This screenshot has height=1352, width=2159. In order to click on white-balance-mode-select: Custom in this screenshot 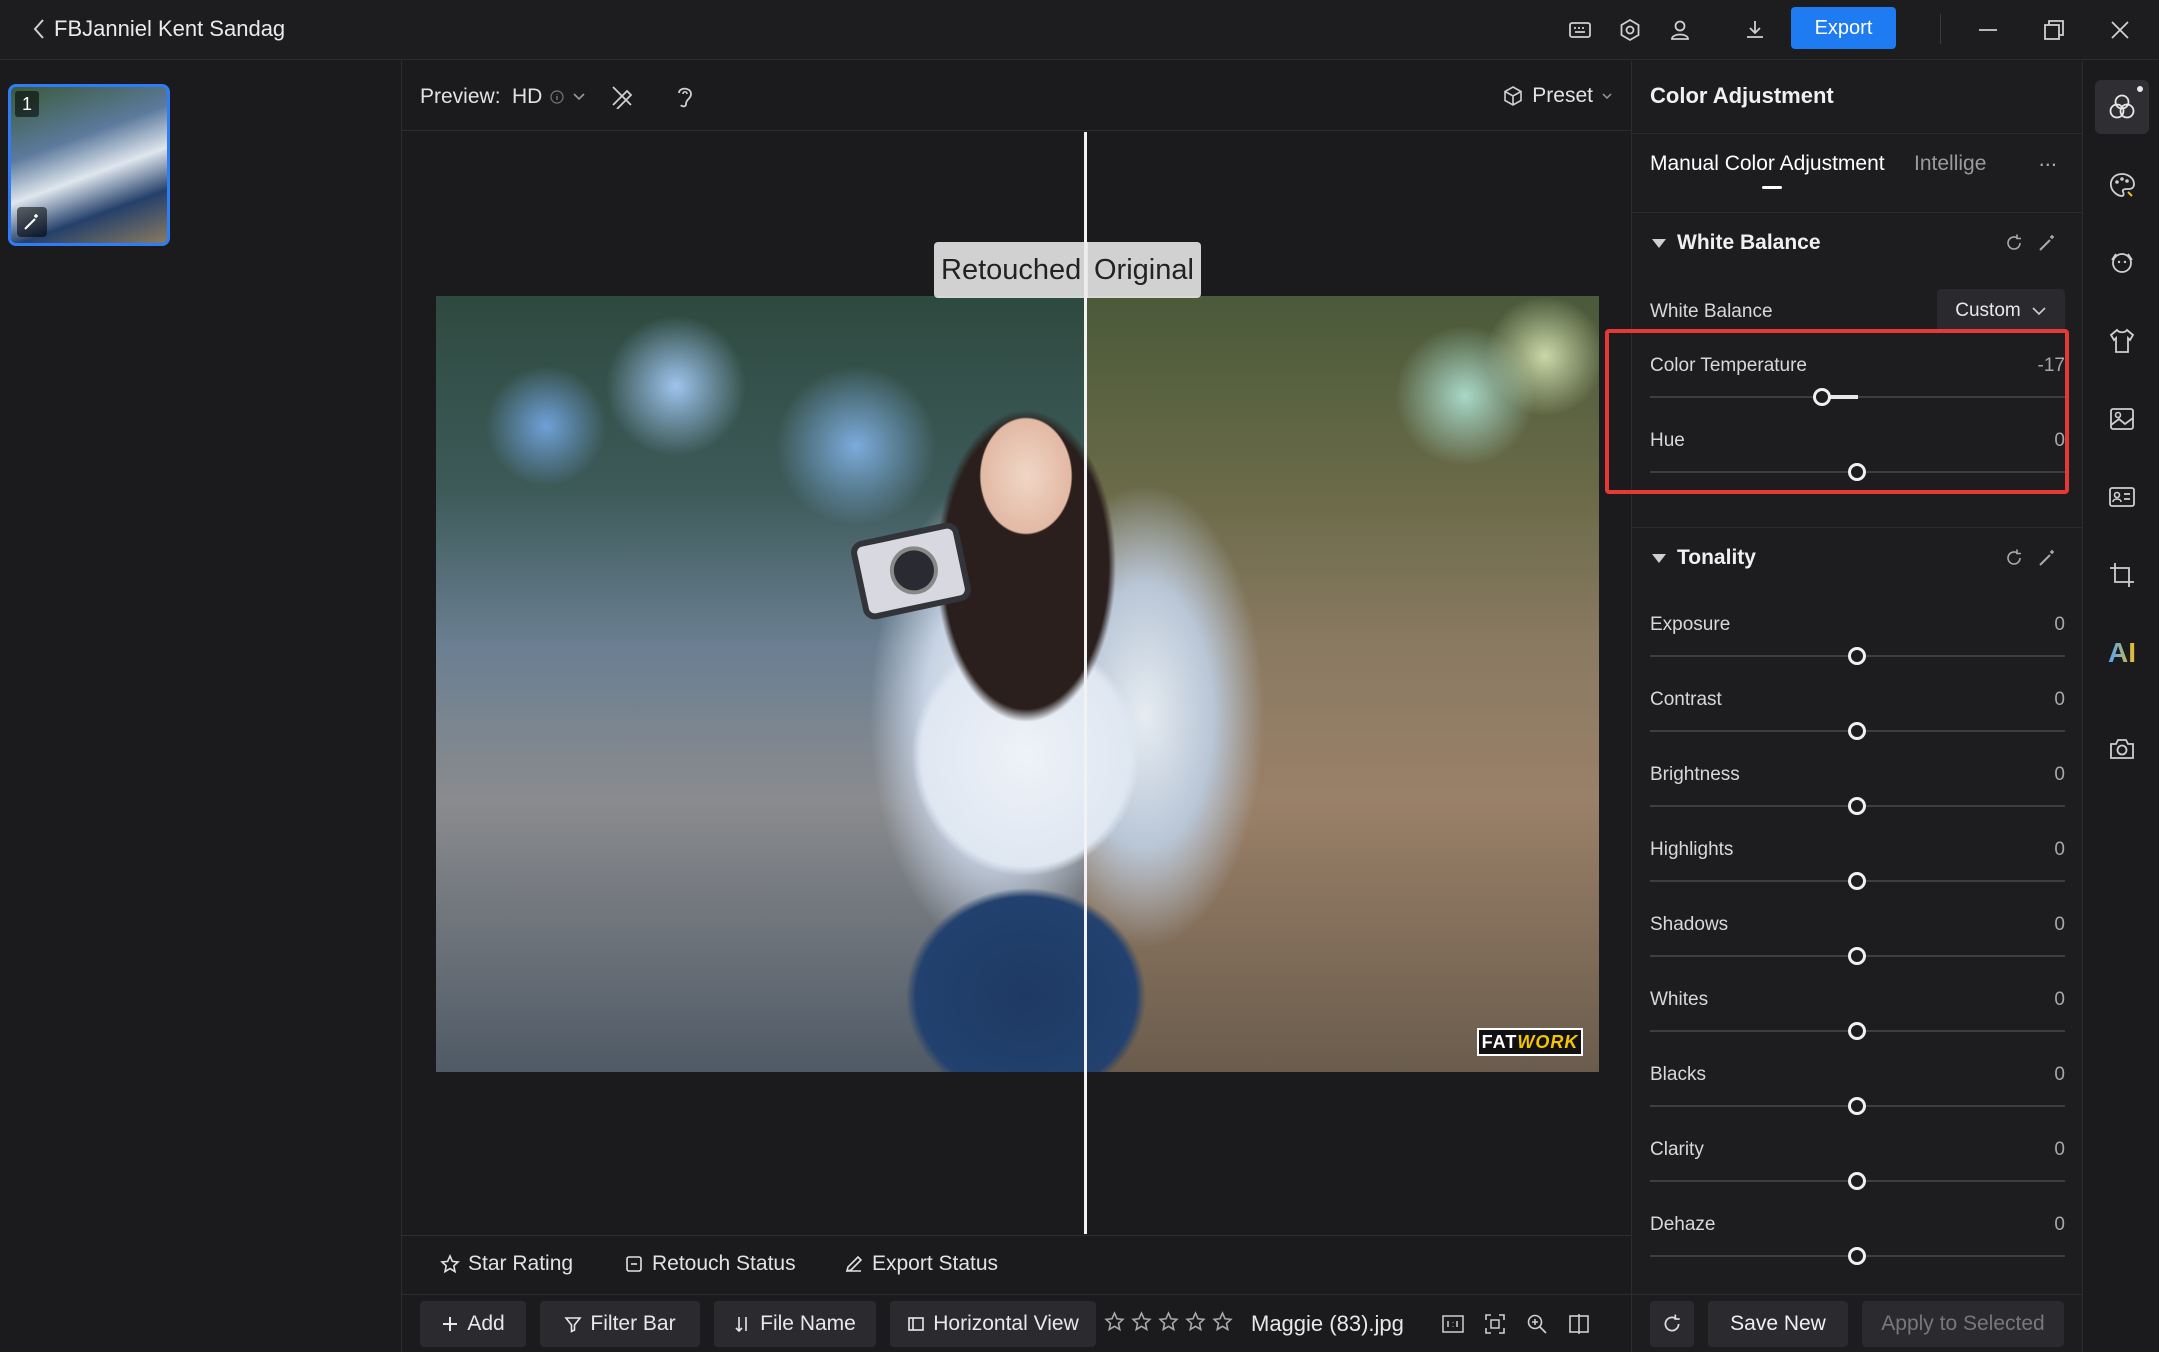, I will do `click(2001, 311)`.